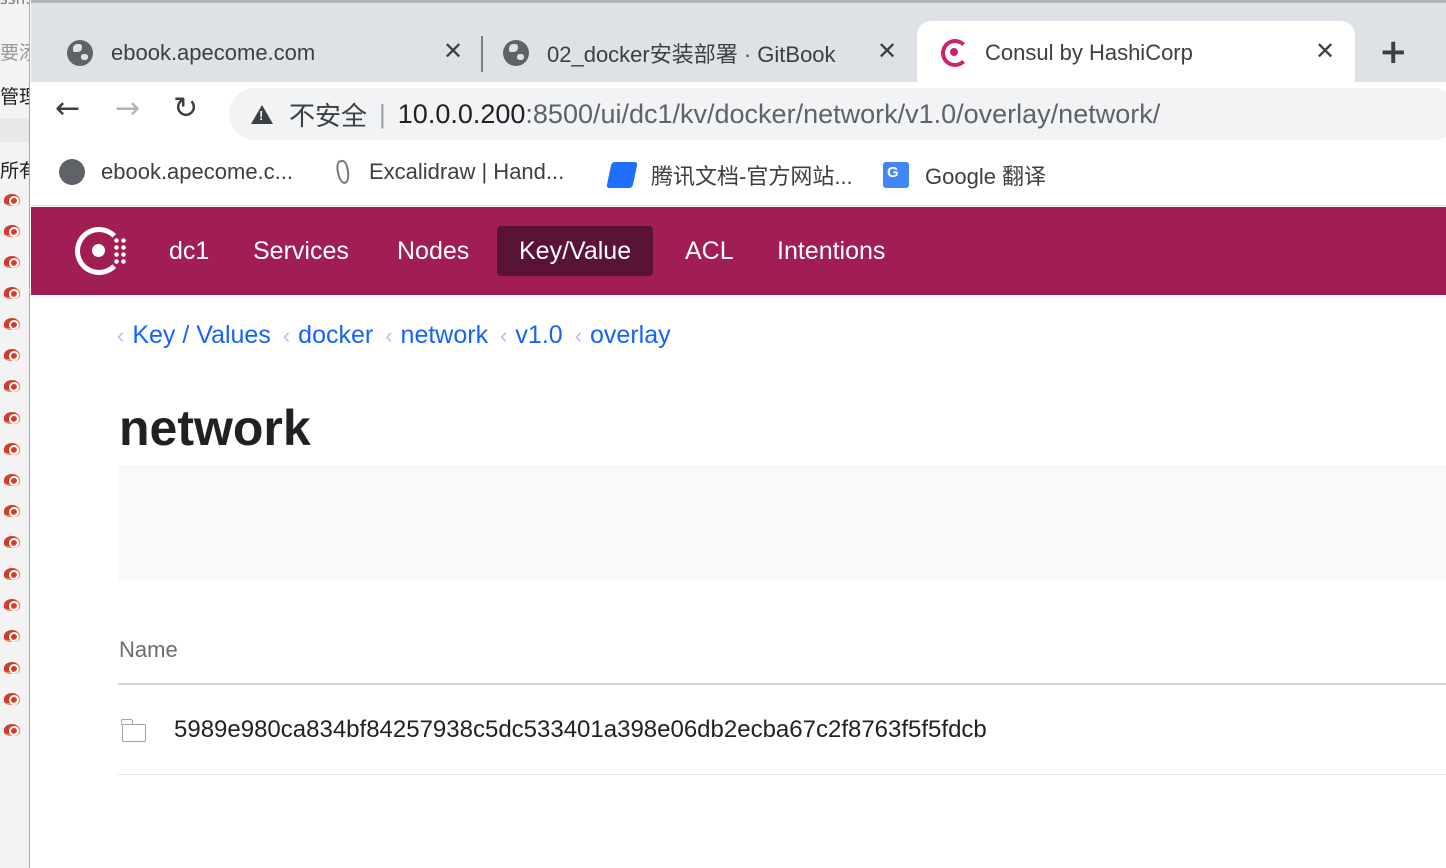 The height and width of the screenshot is (868, 1446). Describe the element at coordinates (148, 649) in the screenshot. I see `column-header-name: Name` at that location.